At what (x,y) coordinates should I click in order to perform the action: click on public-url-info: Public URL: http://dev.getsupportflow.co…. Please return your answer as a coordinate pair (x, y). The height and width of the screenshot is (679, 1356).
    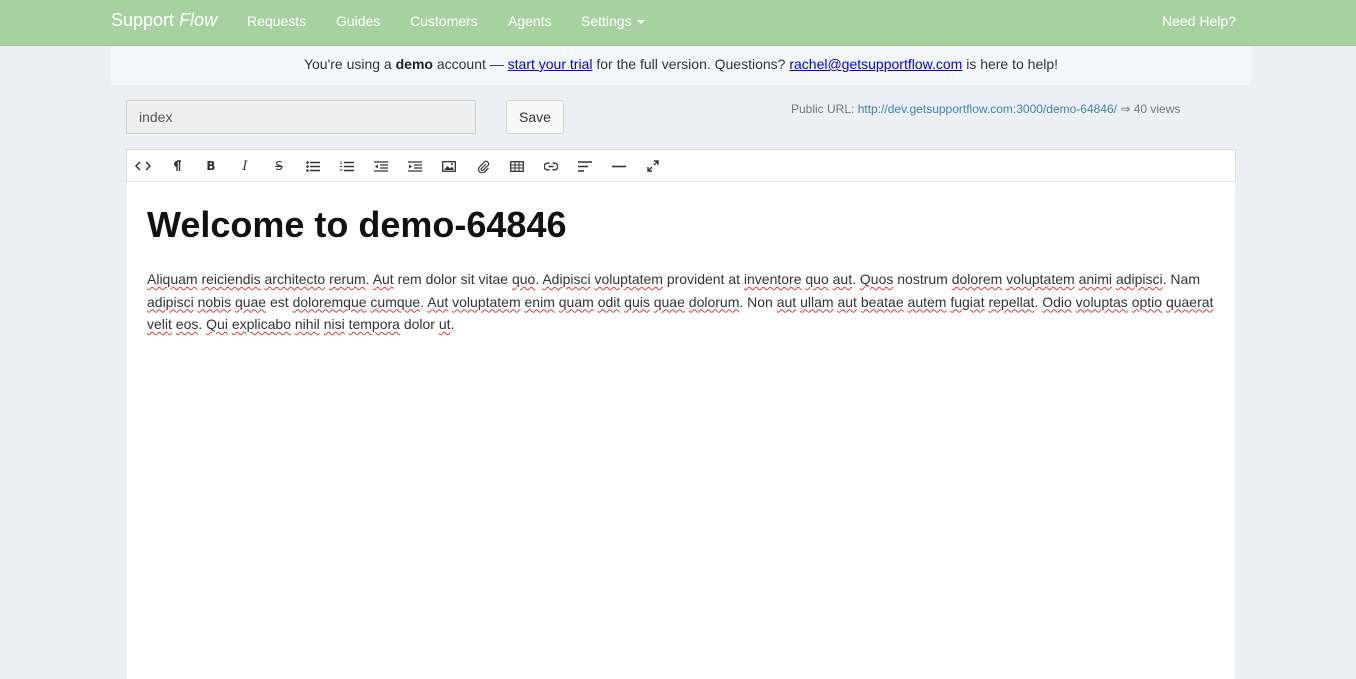
    Looking at the image, I should click on (985, 109).